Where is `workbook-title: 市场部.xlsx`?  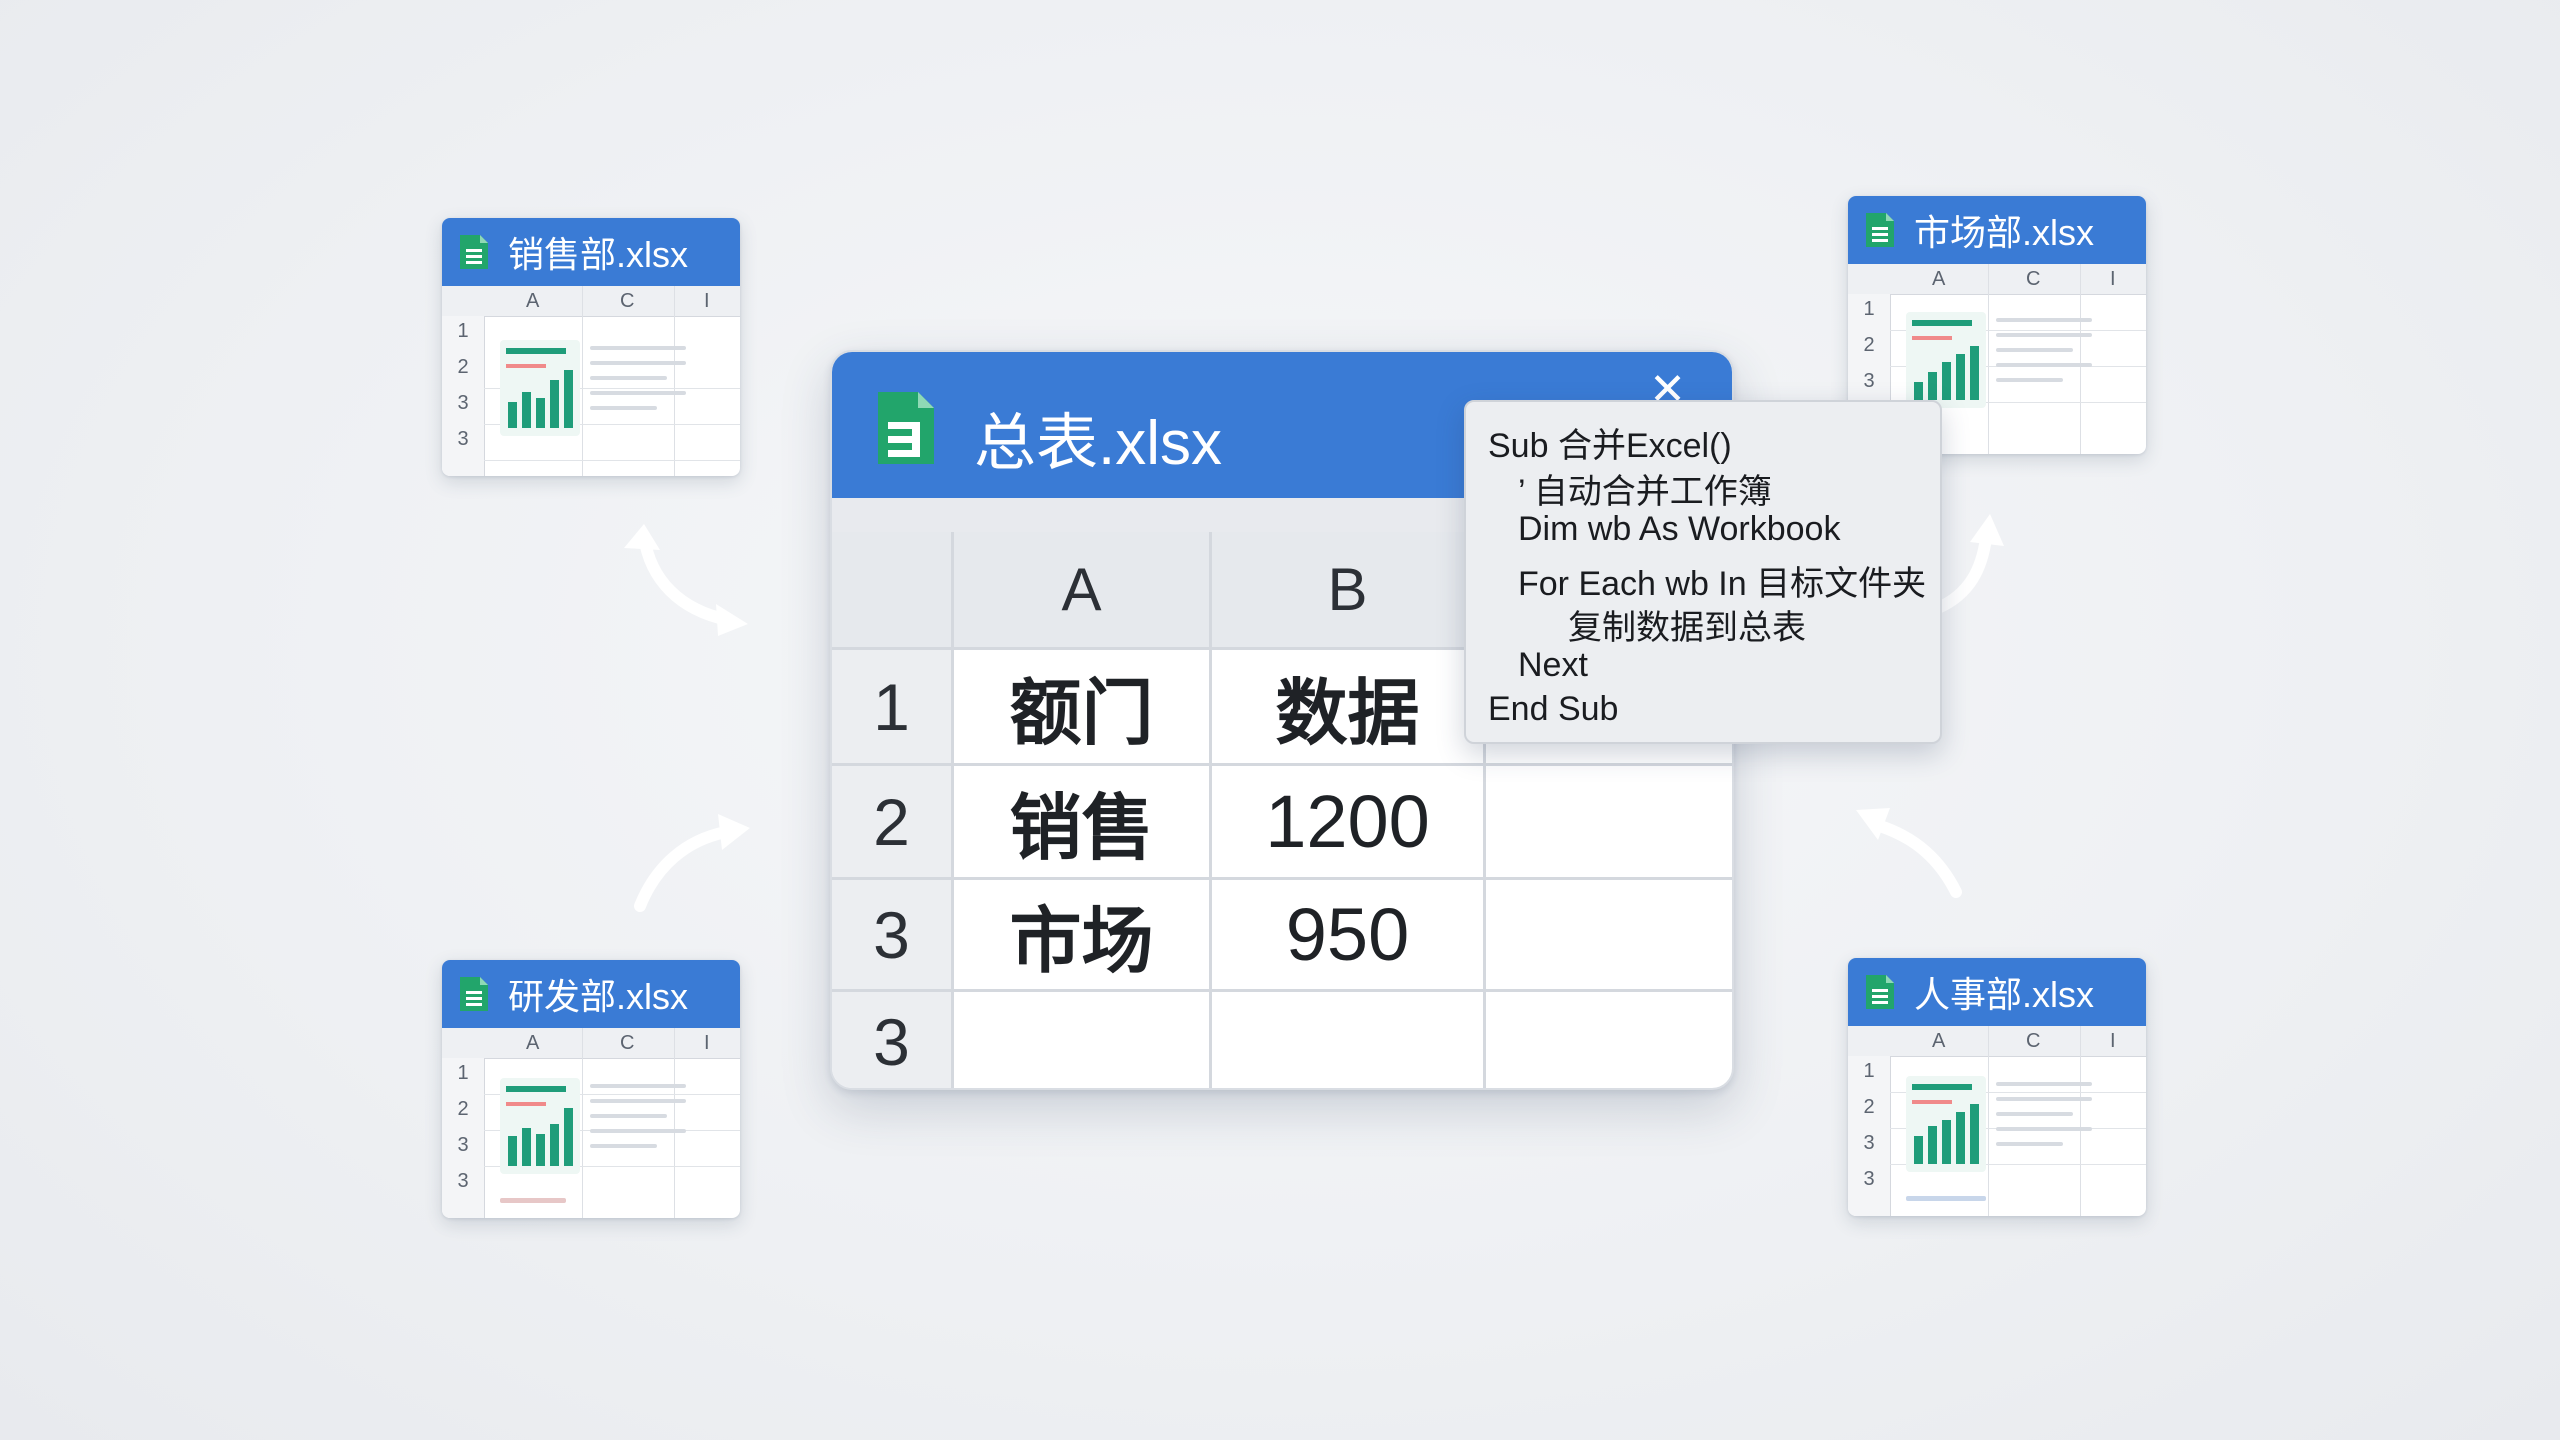
workbook-title: 市场部.xlsx is located at coordinates (2004, 232).